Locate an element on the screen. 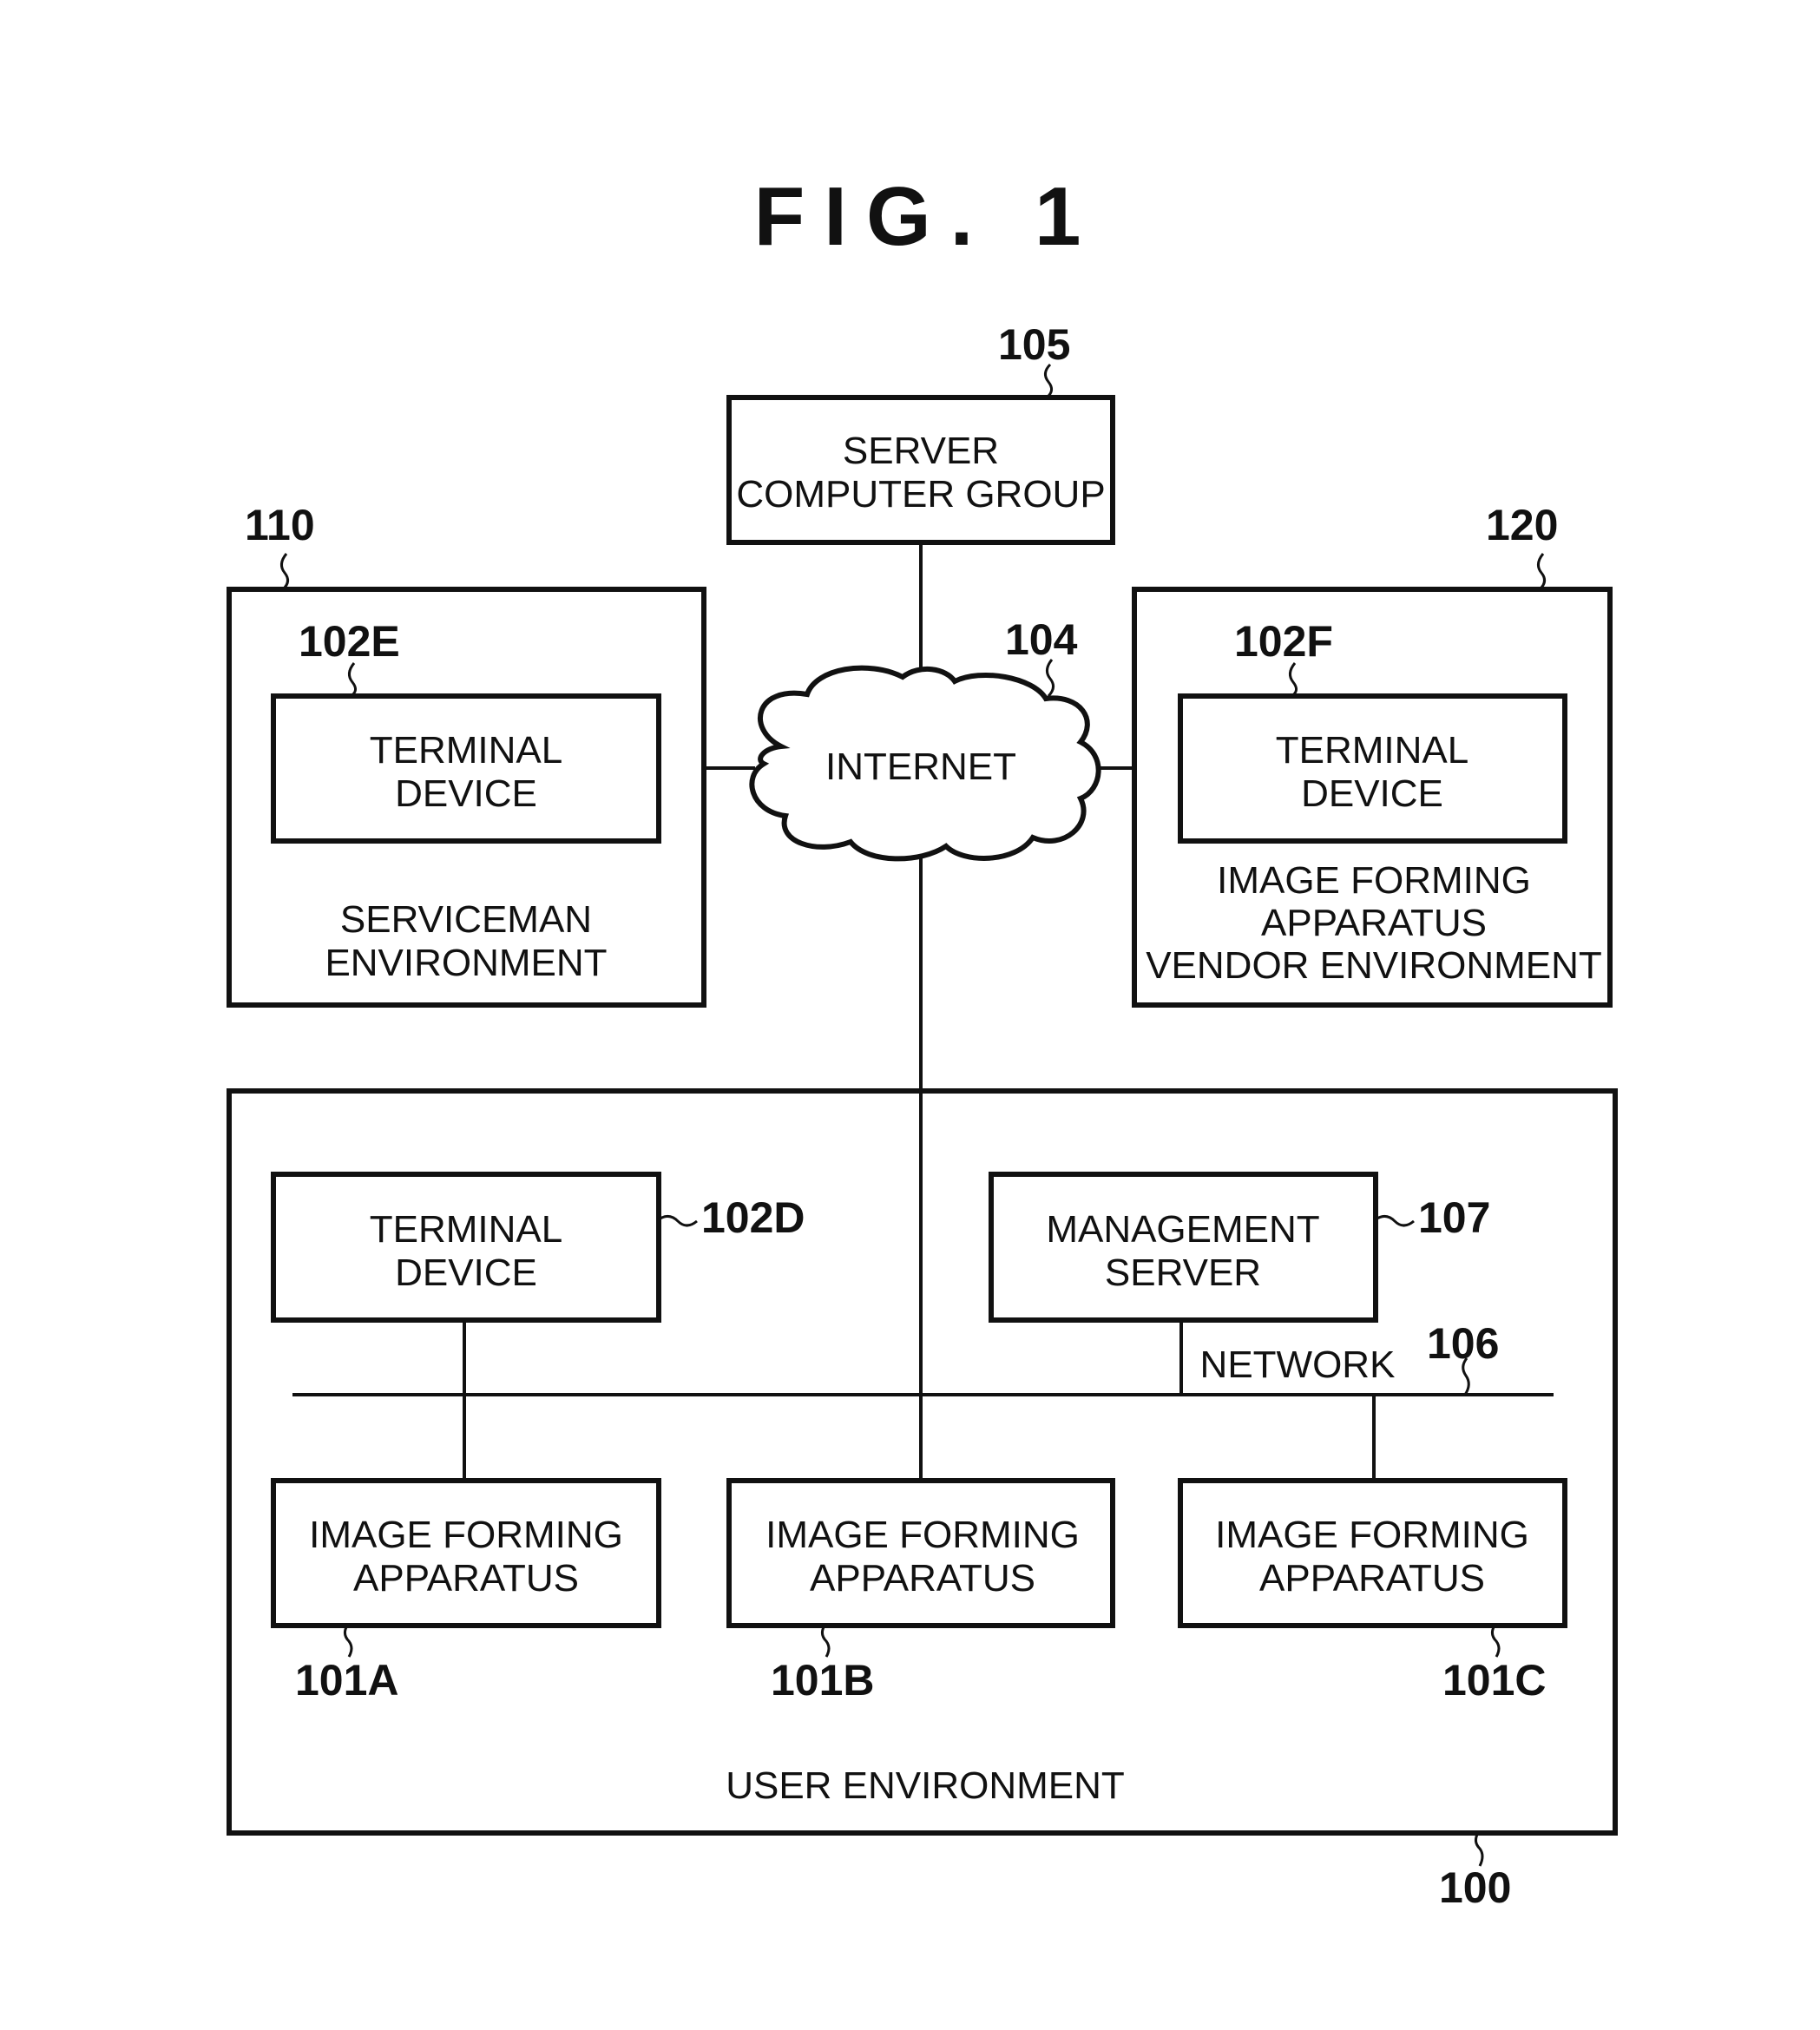 This screenshot has height=2030, width=1820. management-server-ref: 107 is located at coordinates (1454, 1217).